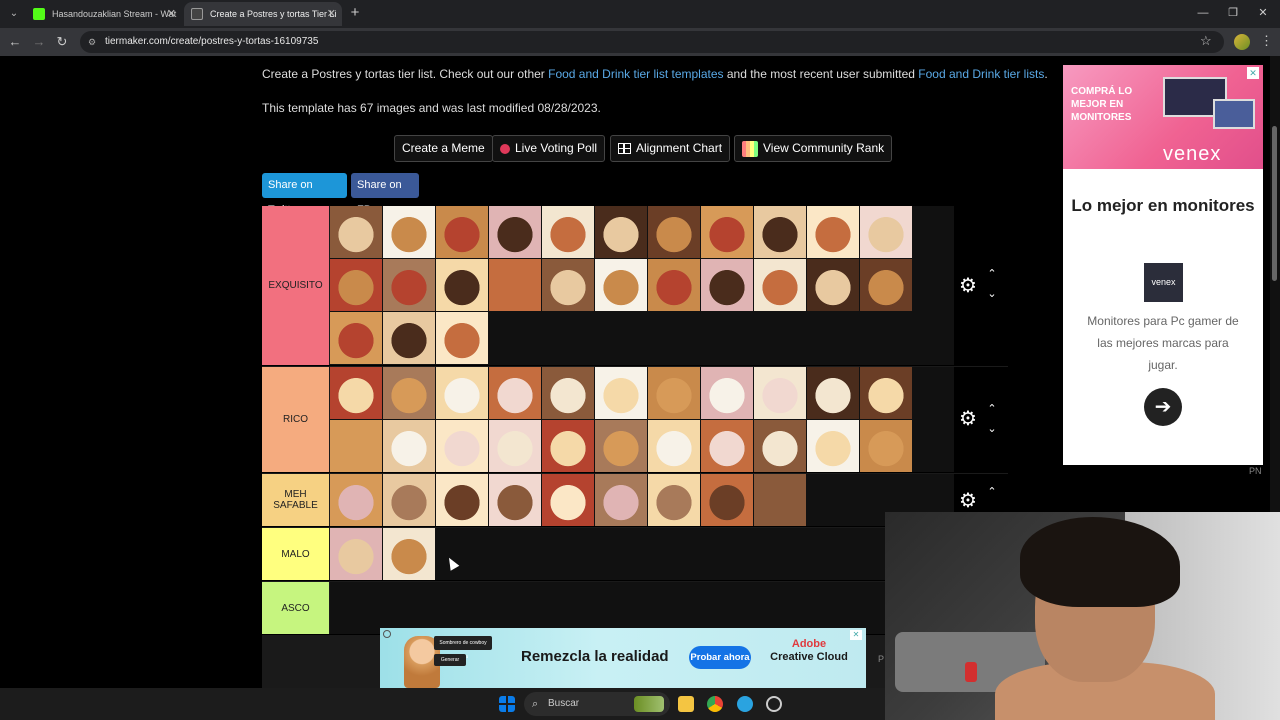 This screenshot has height=720, width=1280. Describe the element at coordinates (295, 285) in the screenshot. I see `tier-label: EXQUISITO` at that location.